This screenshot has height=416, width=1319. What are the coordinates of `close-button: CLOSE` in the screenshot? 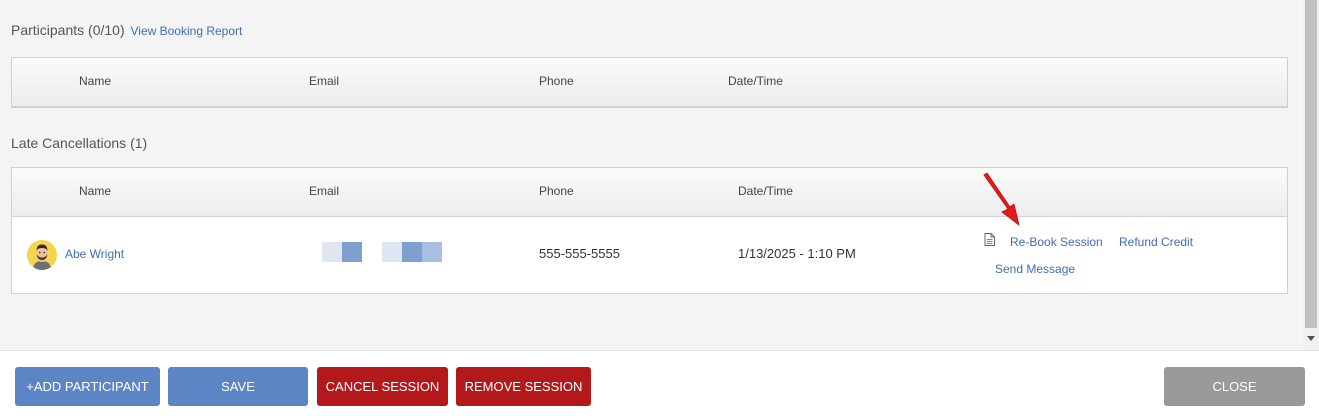 It's located at (1234, 386).